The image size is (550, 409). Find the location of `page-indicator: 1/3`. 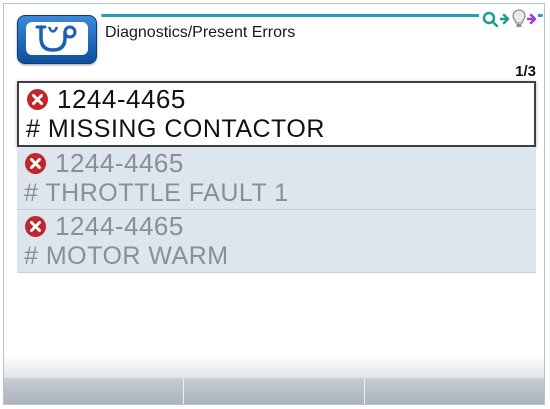

page-indicator: 1/3 is located at coordinates (525, 71).